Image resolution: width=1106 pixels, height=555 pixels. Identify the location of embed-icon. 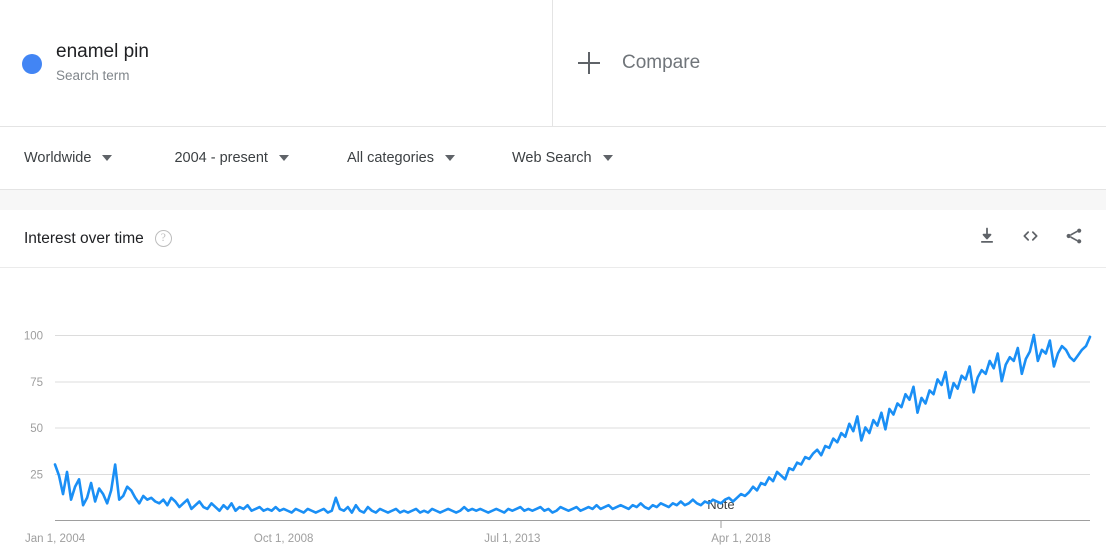
(1030, 238).